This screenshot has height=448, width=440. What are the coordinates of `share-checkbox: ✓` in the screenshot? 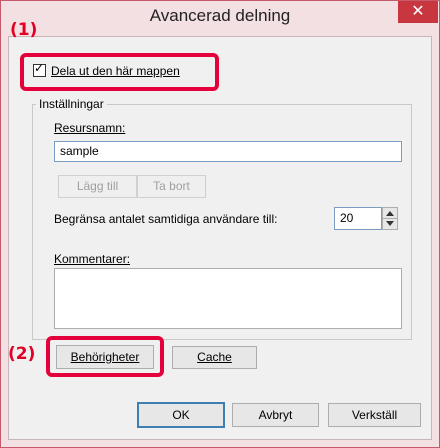 It's located at (39, 69).